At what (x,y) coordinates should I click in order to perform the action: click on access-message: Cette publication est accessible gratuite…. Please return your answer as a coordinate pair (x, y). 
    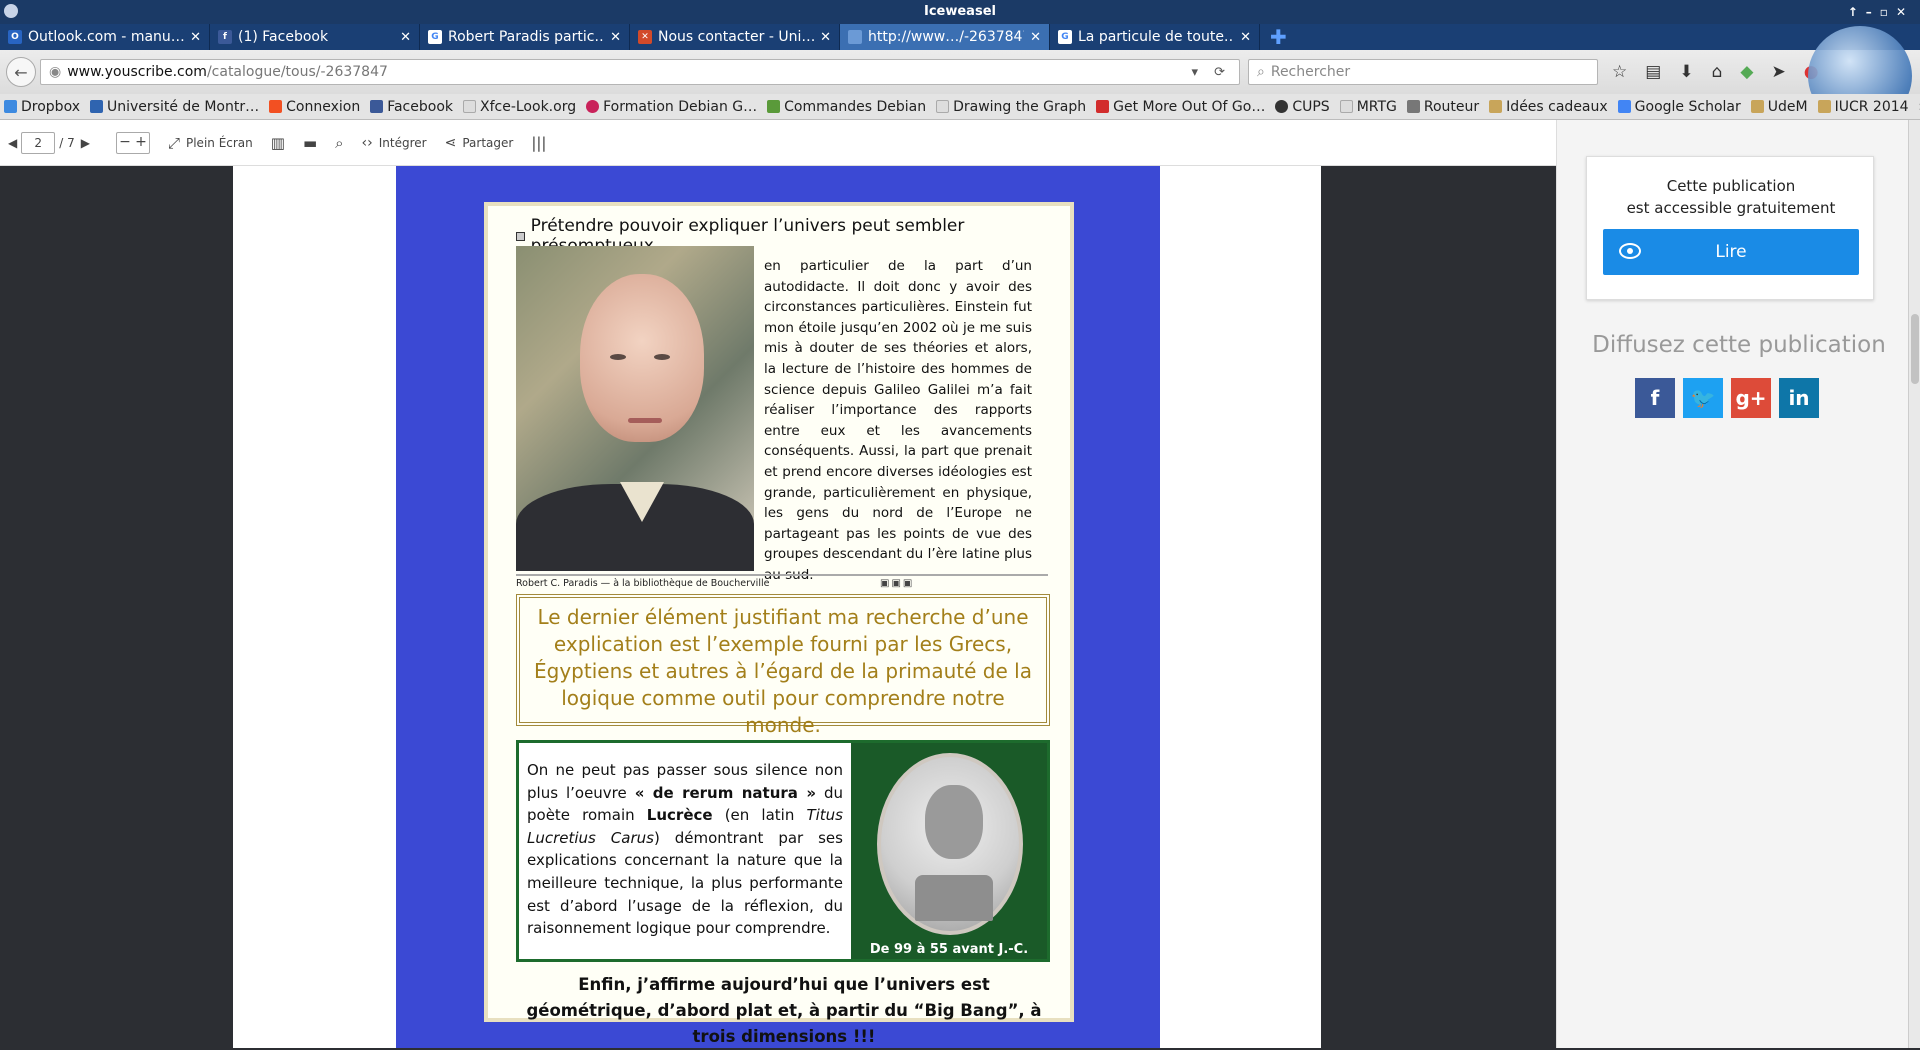
    Looking at the image, I should click on (1731, 197).